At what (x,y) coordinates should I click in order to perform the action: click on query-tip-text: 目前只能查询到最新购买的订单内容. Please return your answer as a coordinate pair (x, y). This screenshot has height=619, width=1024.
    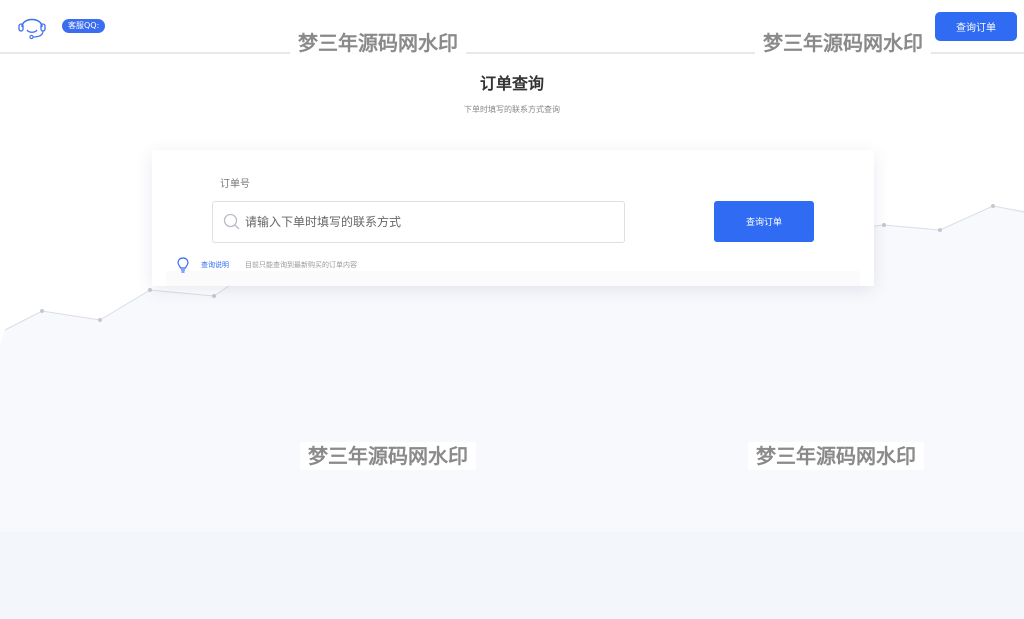
    Looking at the image, I should click on (301, 265).